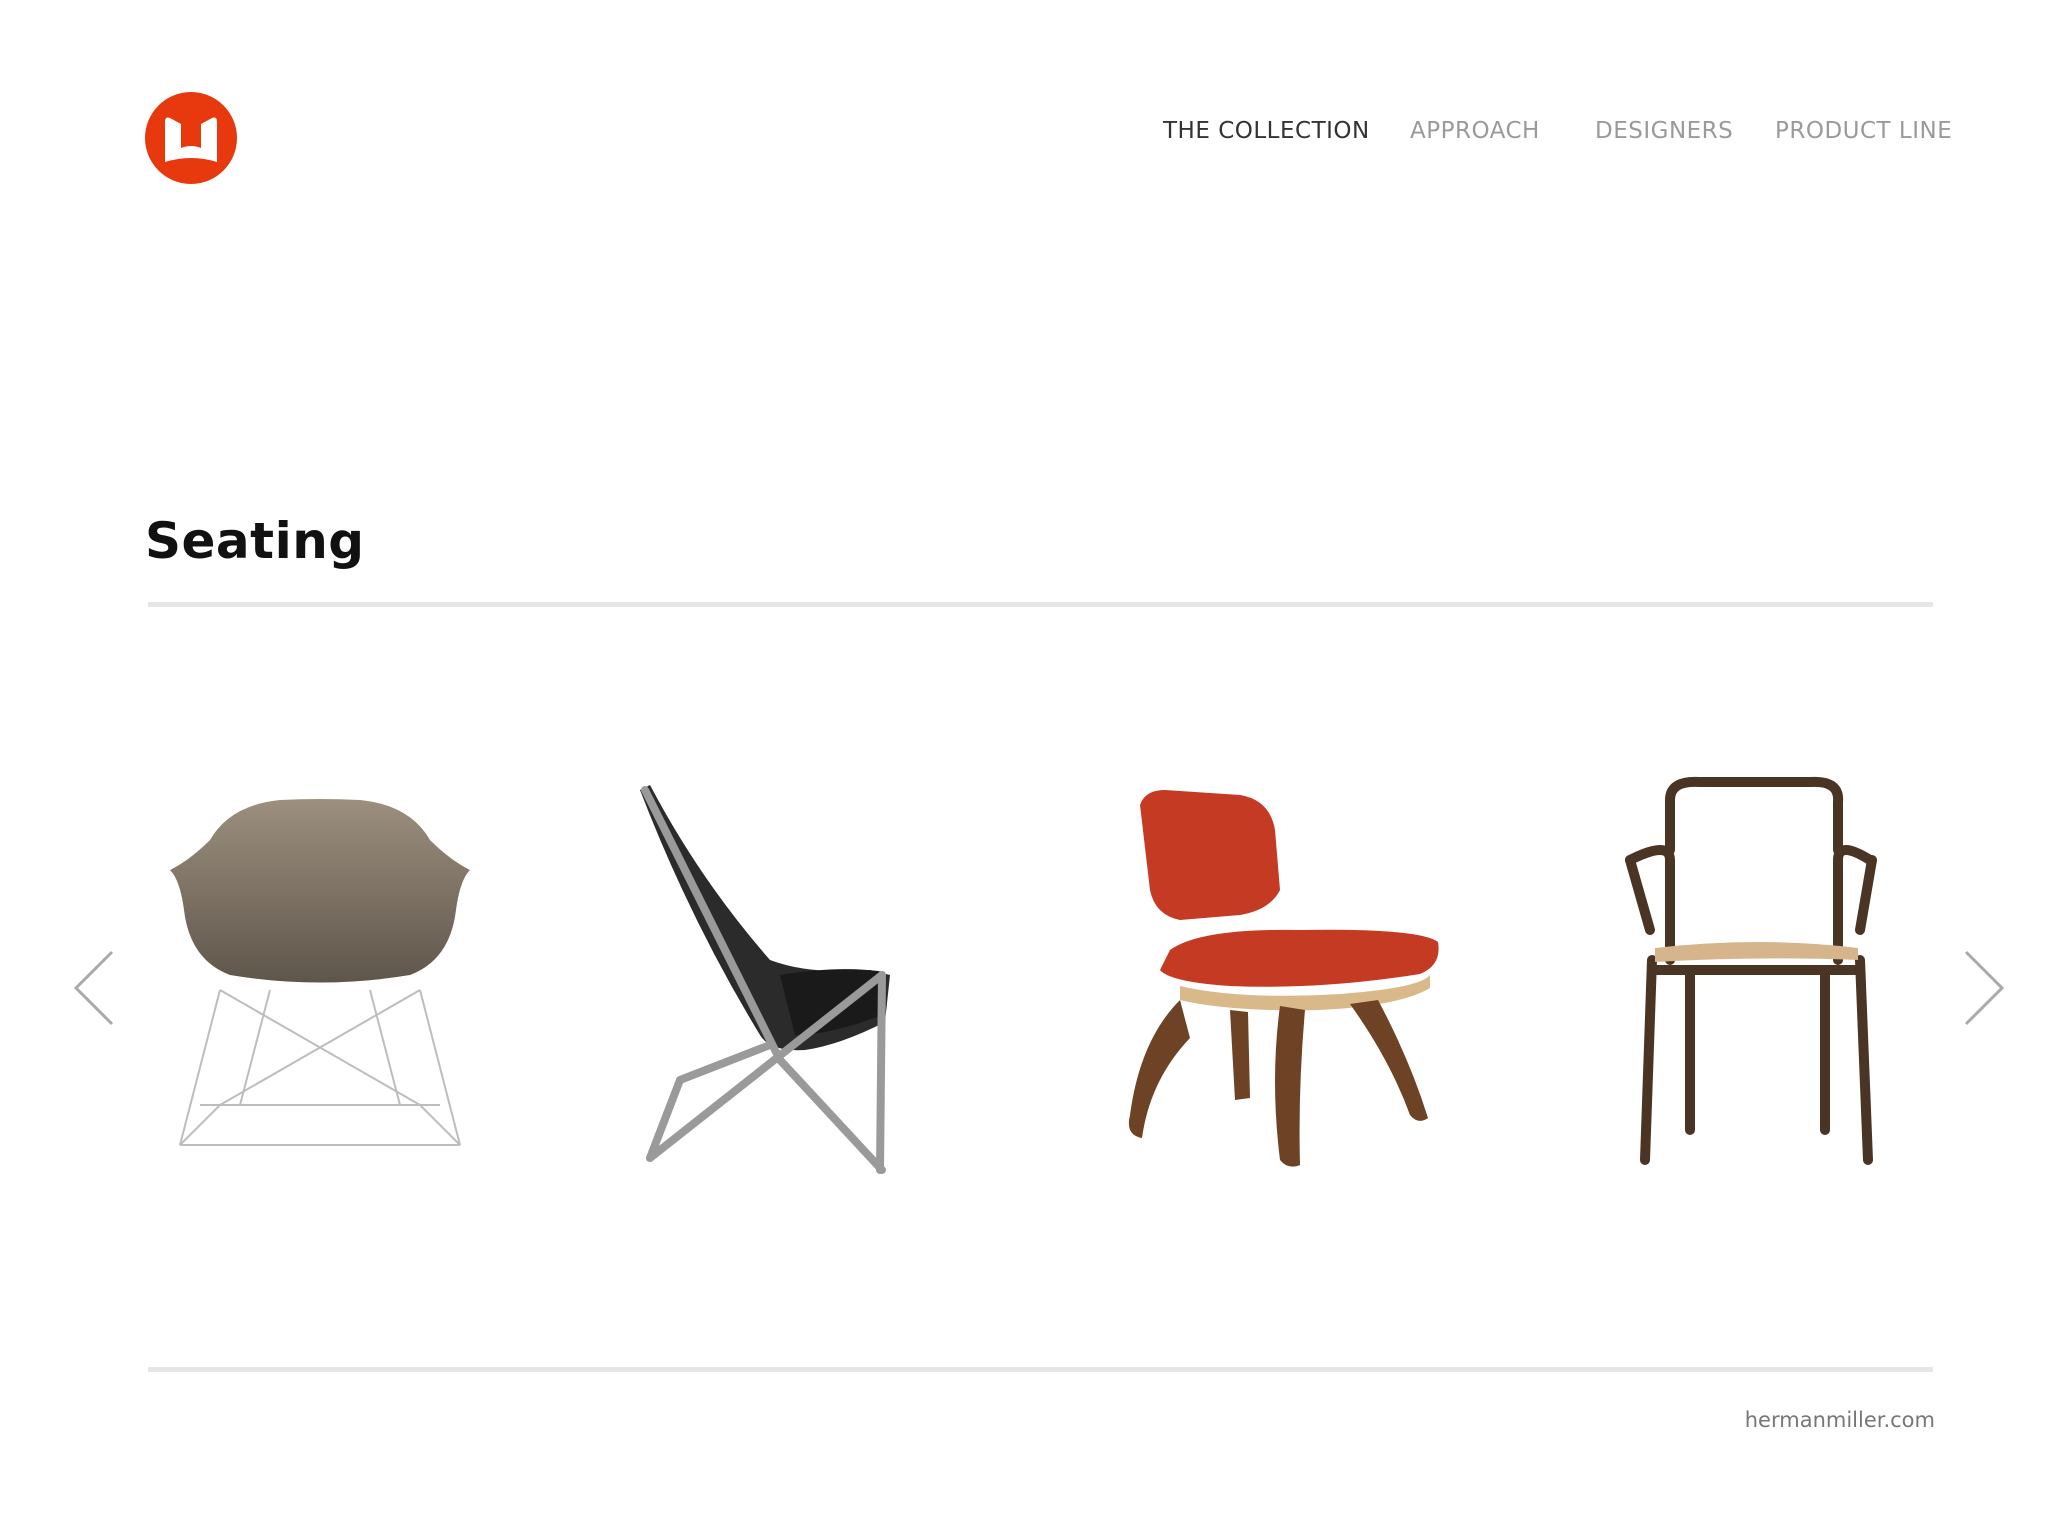 The width and height of the screenshot is (2048, 1536). Describe the element at coordinates (1475, 131) in the screenshot. I see `nav-approach: APPROACH` at that location.